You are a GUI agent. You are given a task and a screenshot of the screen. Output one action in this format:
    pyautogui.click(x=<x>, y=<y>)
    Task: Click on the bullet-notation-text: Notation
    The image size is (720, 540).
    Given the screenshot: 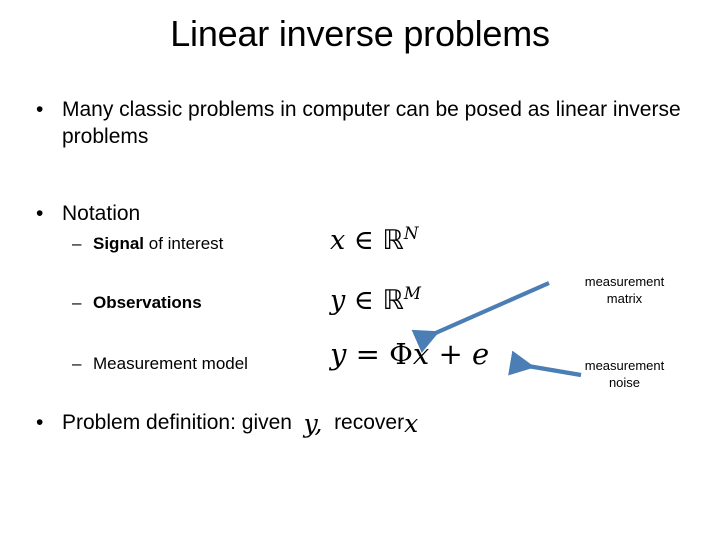 What is the action you would take?
    pyautogui.click(x=101, y=213)
    